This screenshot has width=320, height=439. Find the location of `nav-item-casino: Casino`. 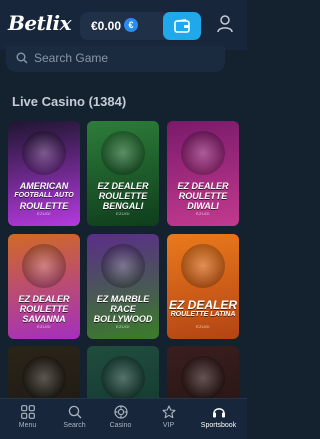

nav-item-casino: Casino is located at coordinates (120, 419).